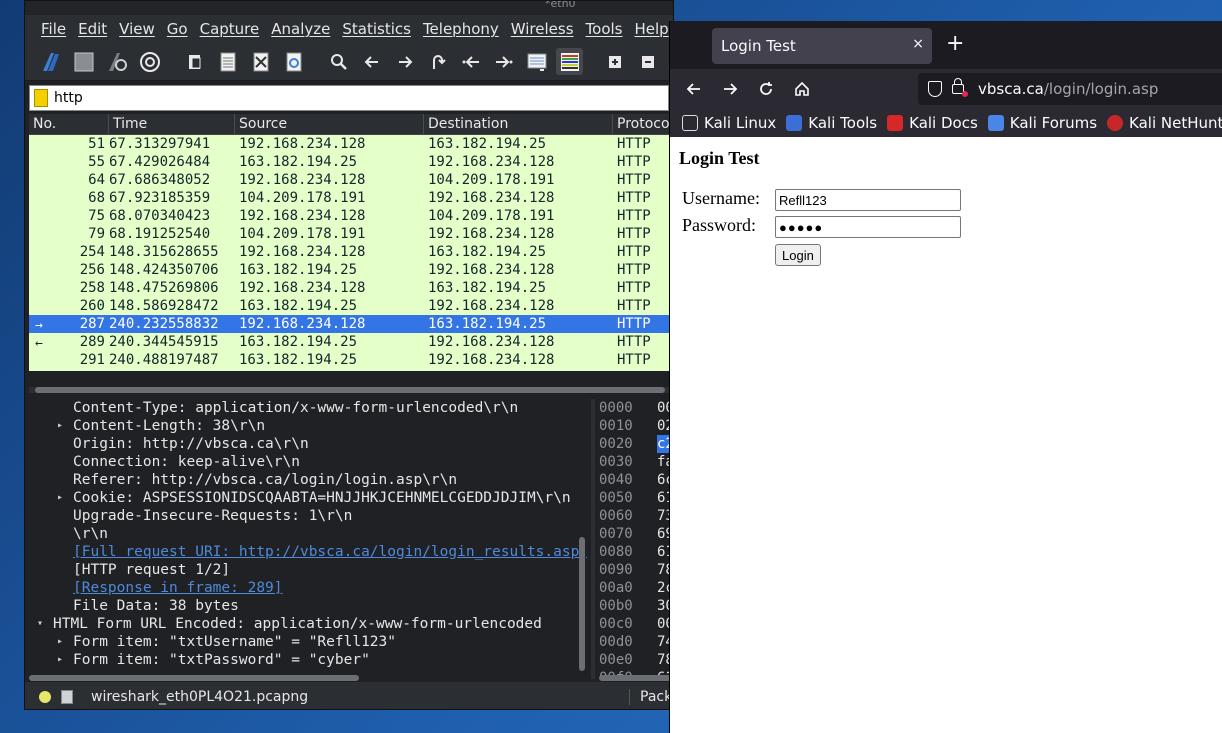  Describe the element at coordinates (230, 29) in the screenshot. I see `menu-capture: Capture` at that location.